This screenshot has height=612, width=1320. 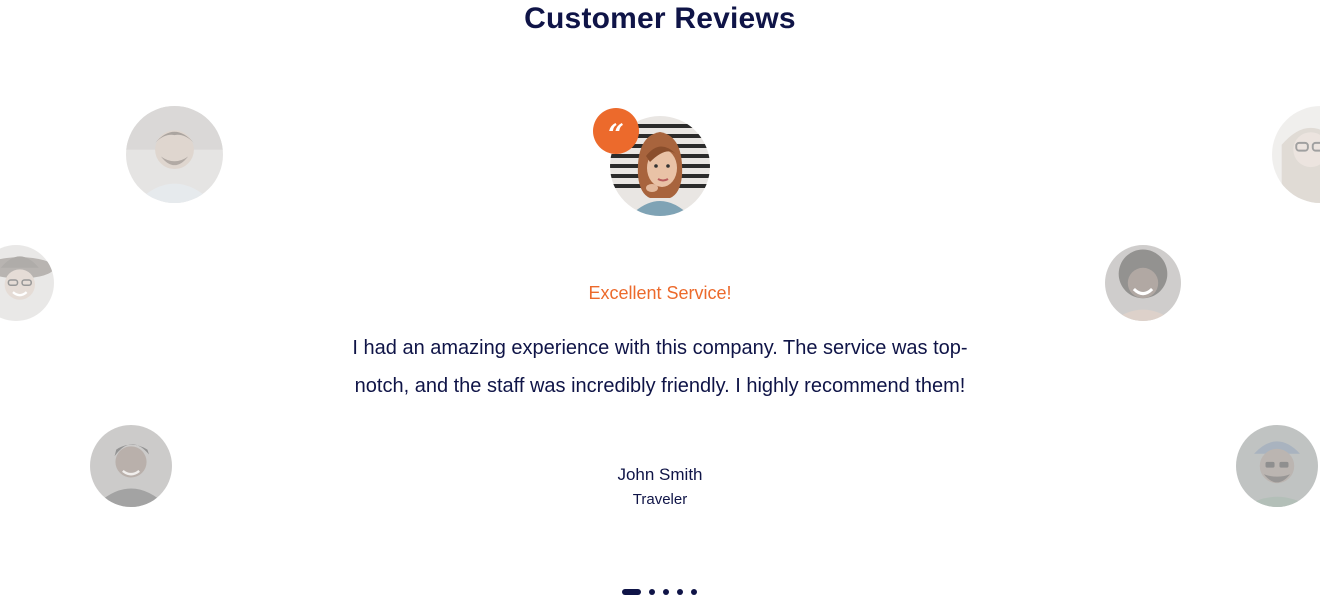 I want to click on review-heading: Excellent Service!, so click(x=660, y=293).